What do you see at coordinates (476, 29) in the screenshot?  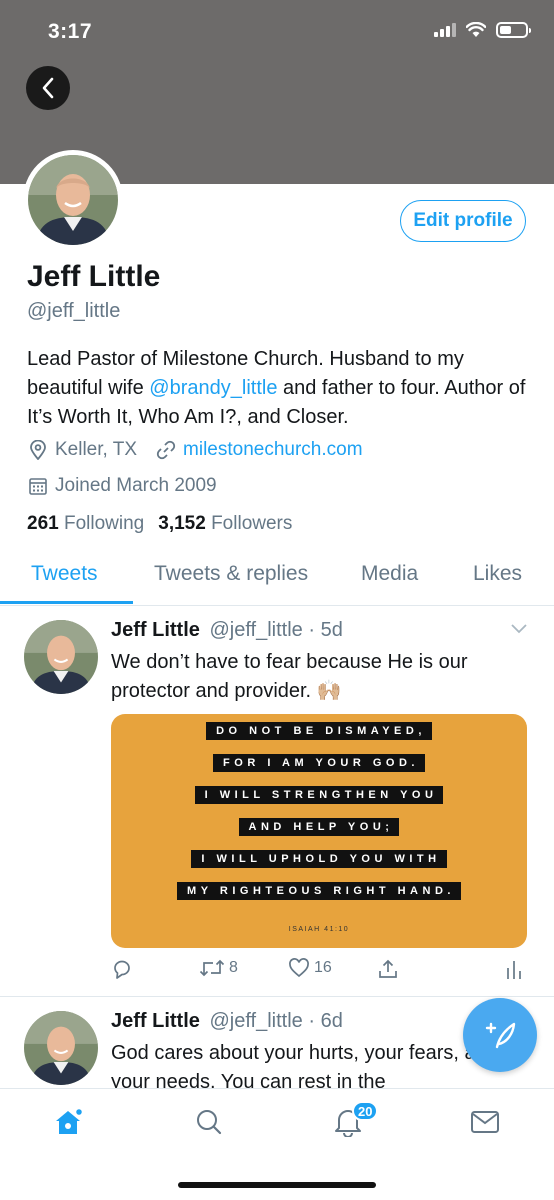 I see `wifi-icon` at bounding box center [476, 29].